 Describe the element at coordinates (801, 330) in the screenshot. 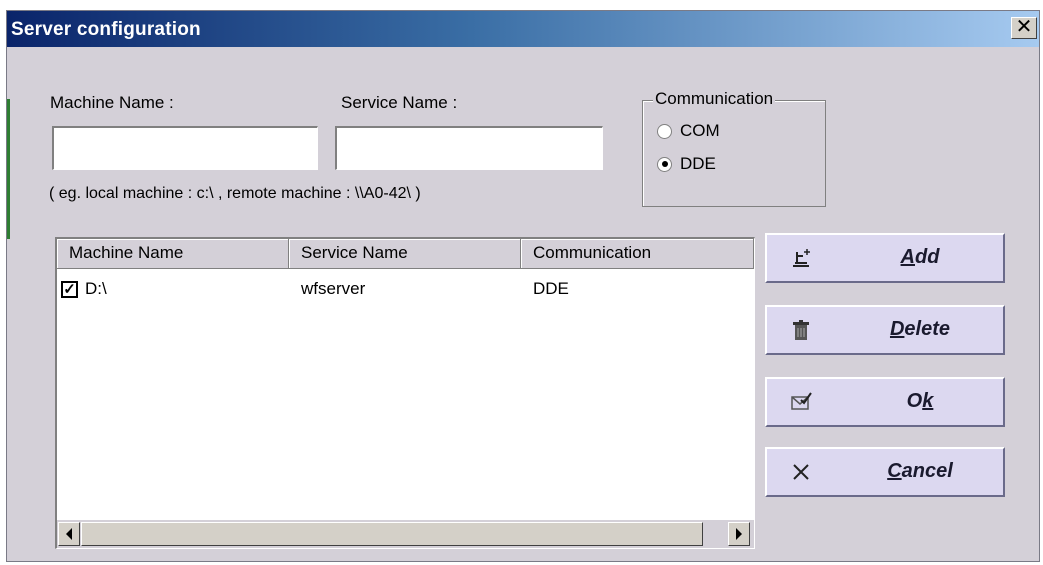

I see `trash-icon` at that location.